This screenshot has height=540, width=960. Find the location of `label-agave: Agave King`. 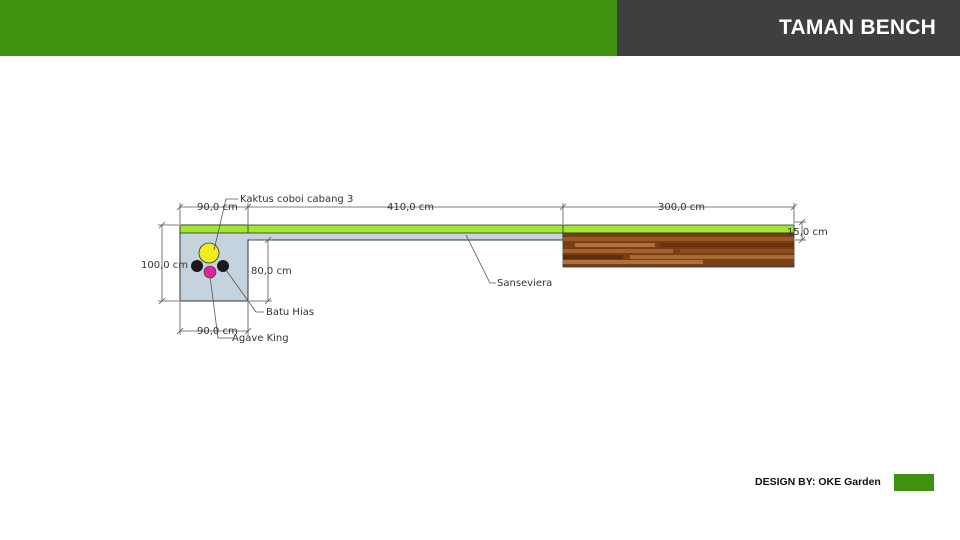

label-agave: Agave King is located at coordinates (260, 338).